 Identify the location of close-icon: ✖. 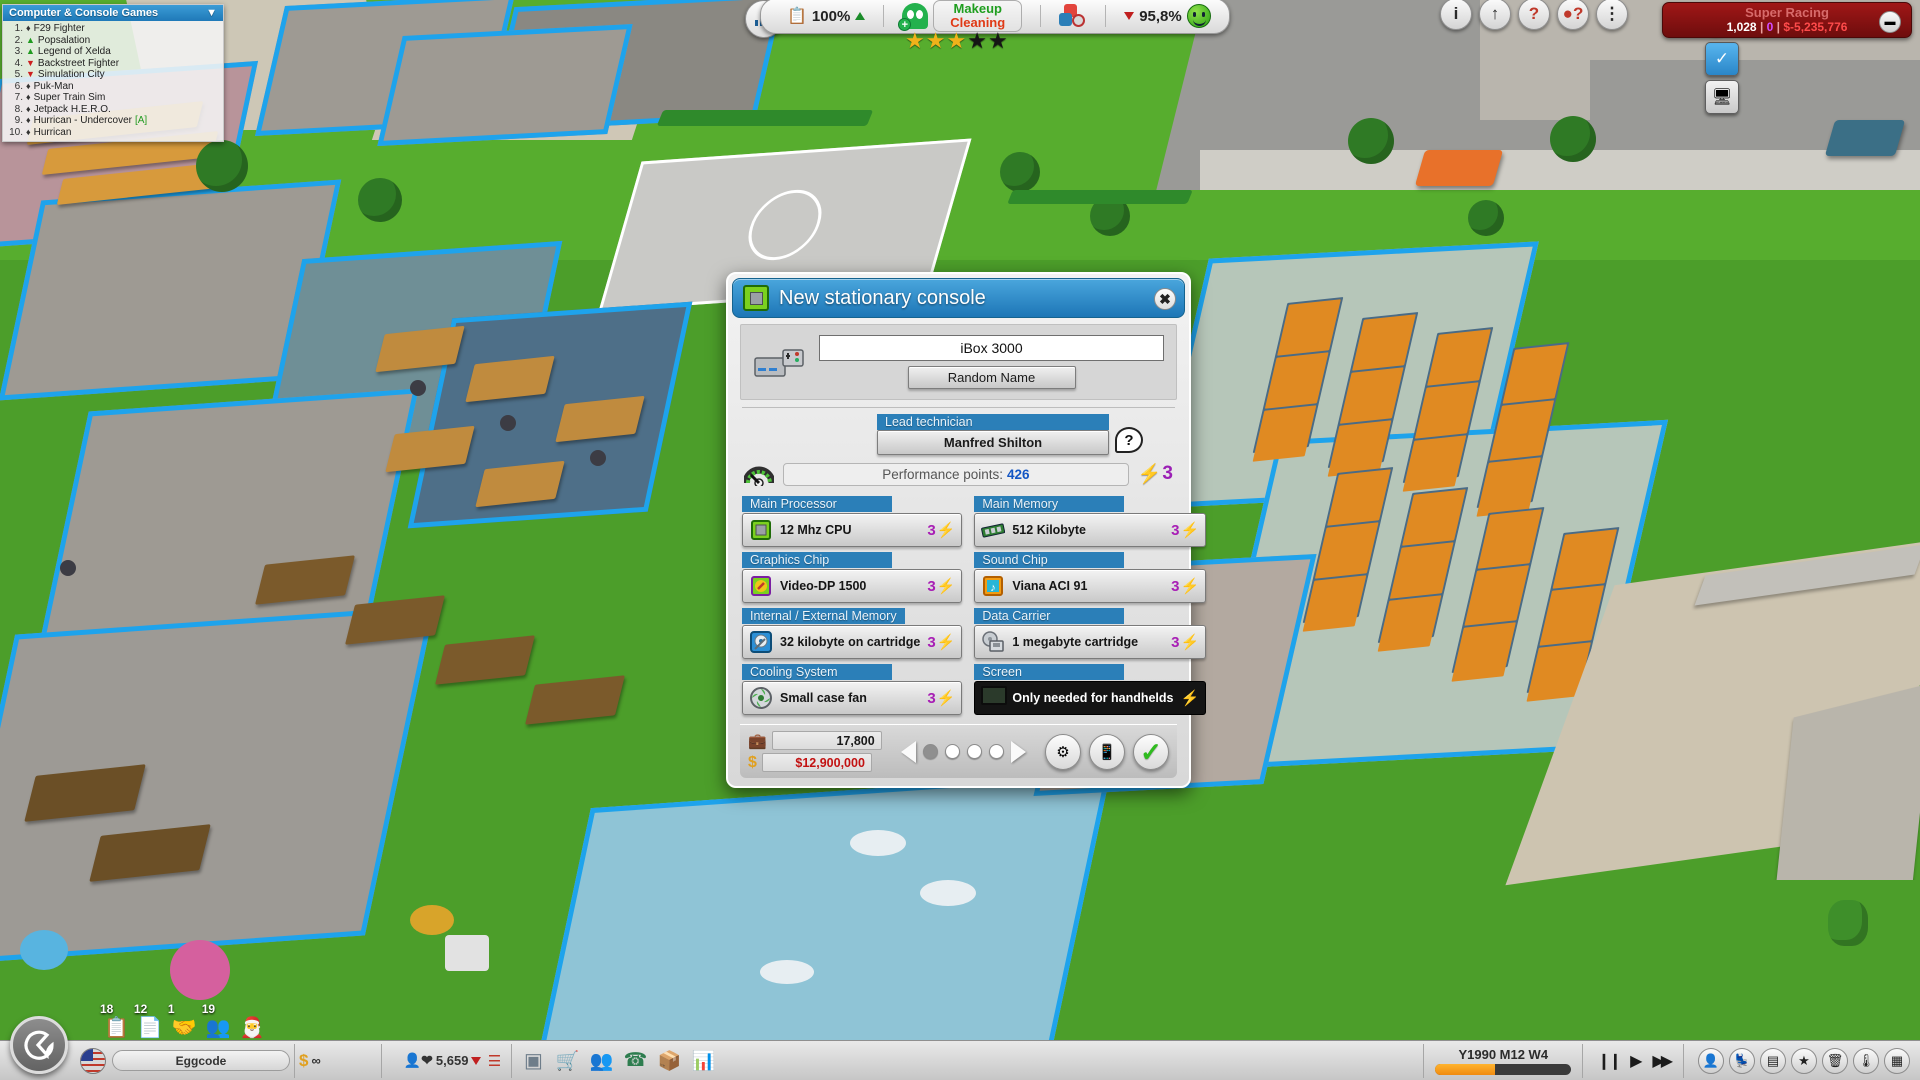
(1165, 299).